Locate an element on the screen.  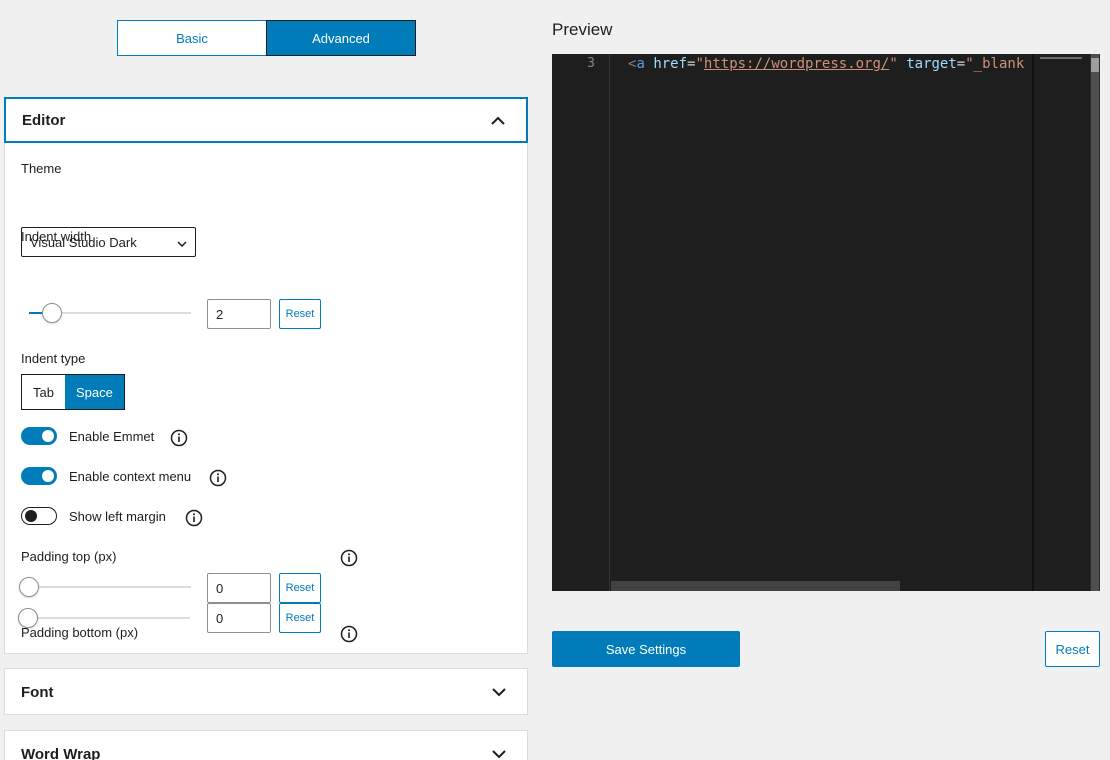
padding-bottom-input is located at coordinates (239, 618).